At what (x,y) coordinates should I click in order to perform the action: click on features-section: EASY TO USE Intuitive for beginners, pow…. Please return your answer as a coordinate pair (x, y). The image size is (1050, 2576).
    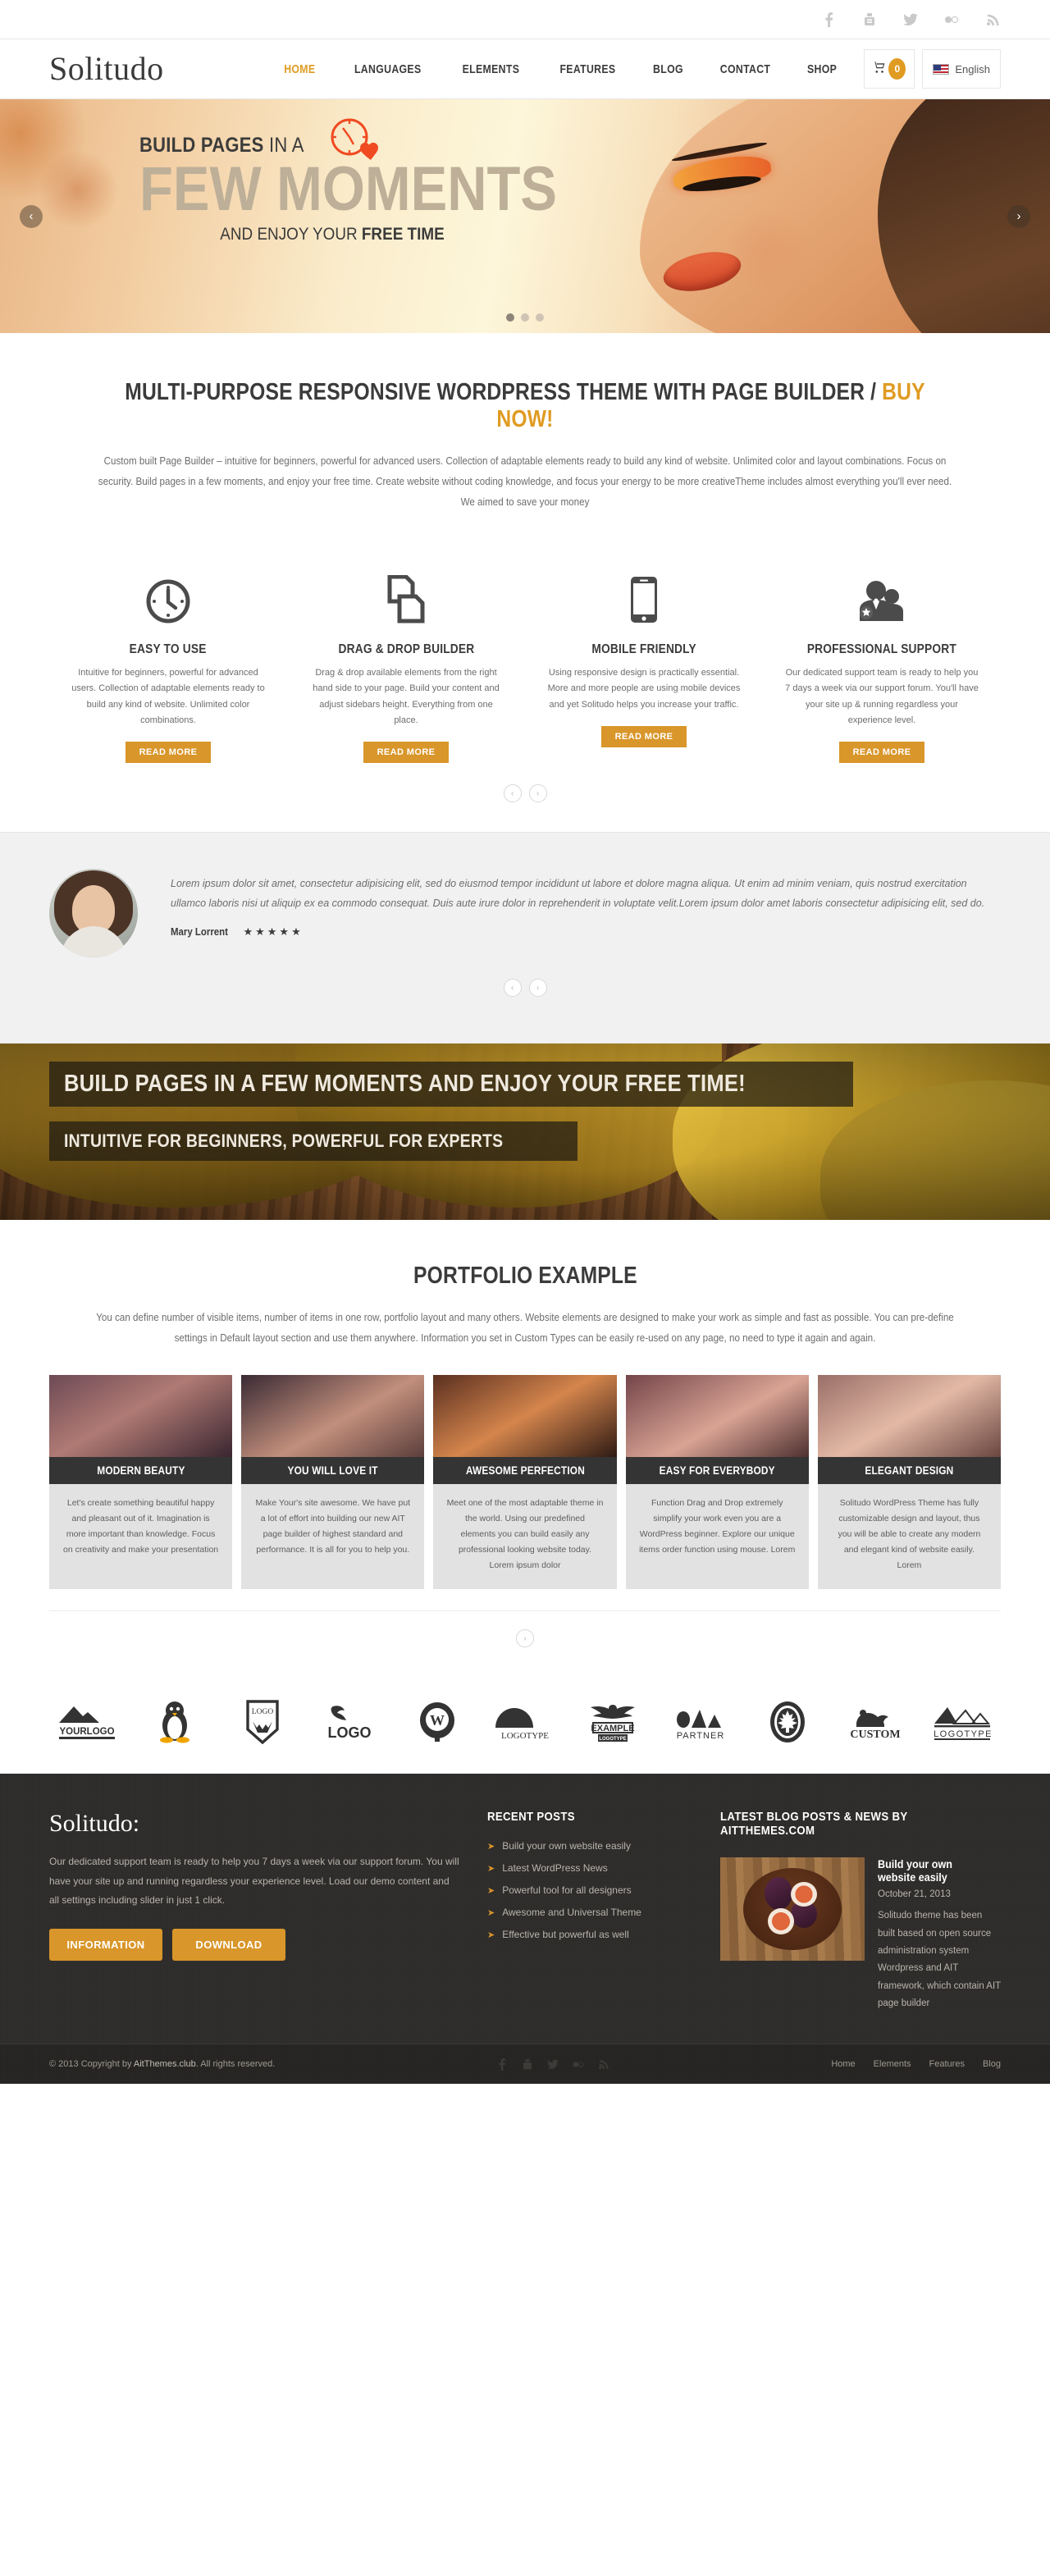
    Looking at the image, I should click on (525, 684).